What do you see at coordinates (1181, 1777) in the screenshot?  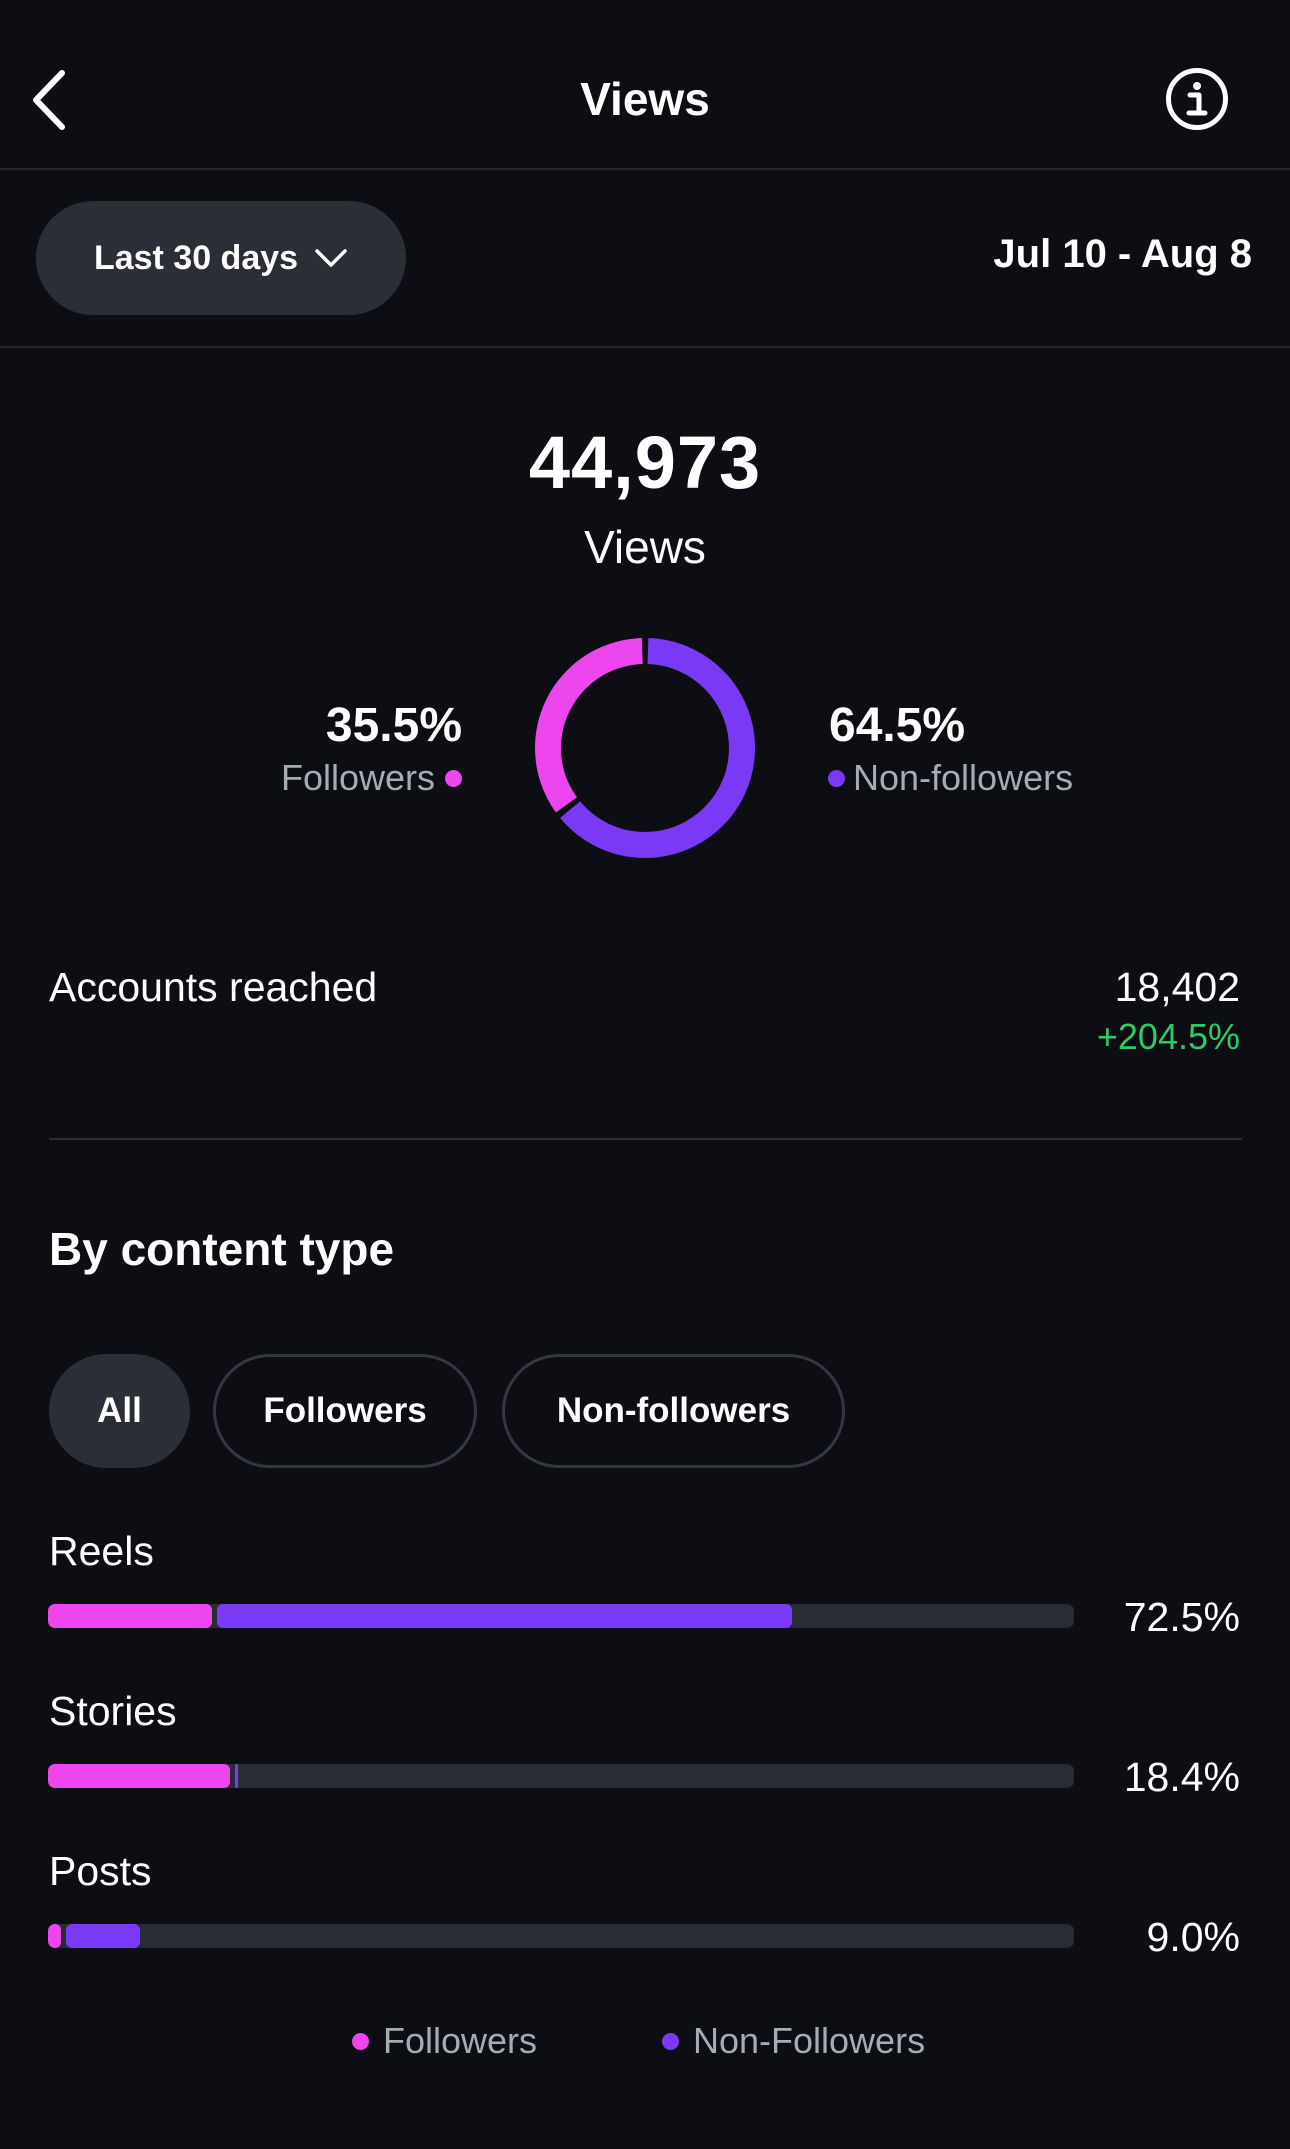 I see `content-row-percentage: 18.4%` at bounding box center [1181, 1777].